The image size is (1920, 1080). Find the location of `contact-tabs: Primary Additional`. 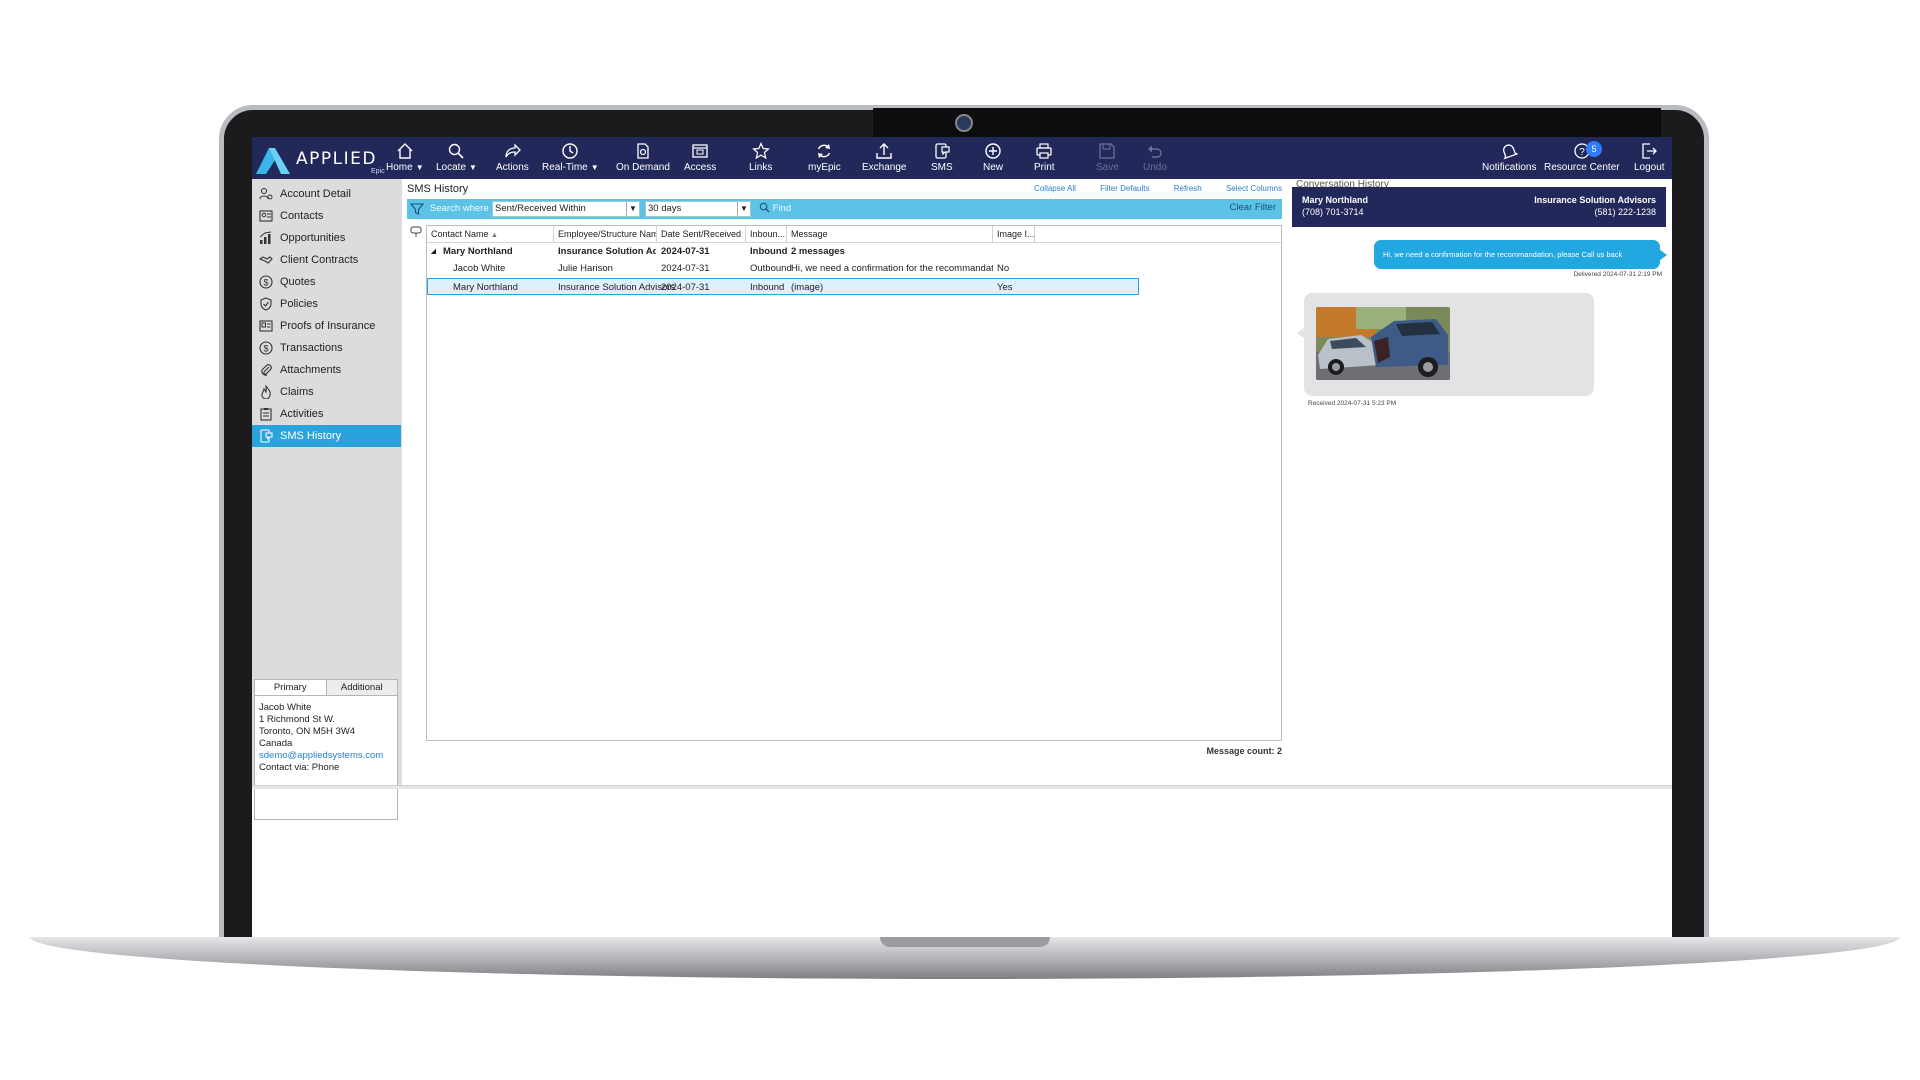

contact-tabs: Primary Additional is located at coordinates (326, 688).